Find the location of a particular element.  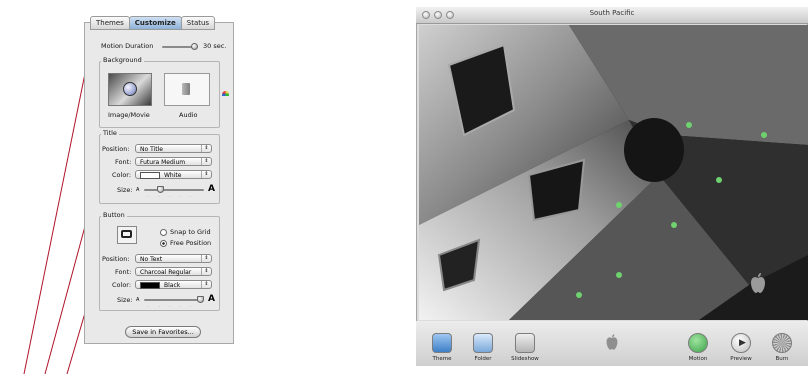

slideshow-label: Slideshow is located at coordinates (525, 359).